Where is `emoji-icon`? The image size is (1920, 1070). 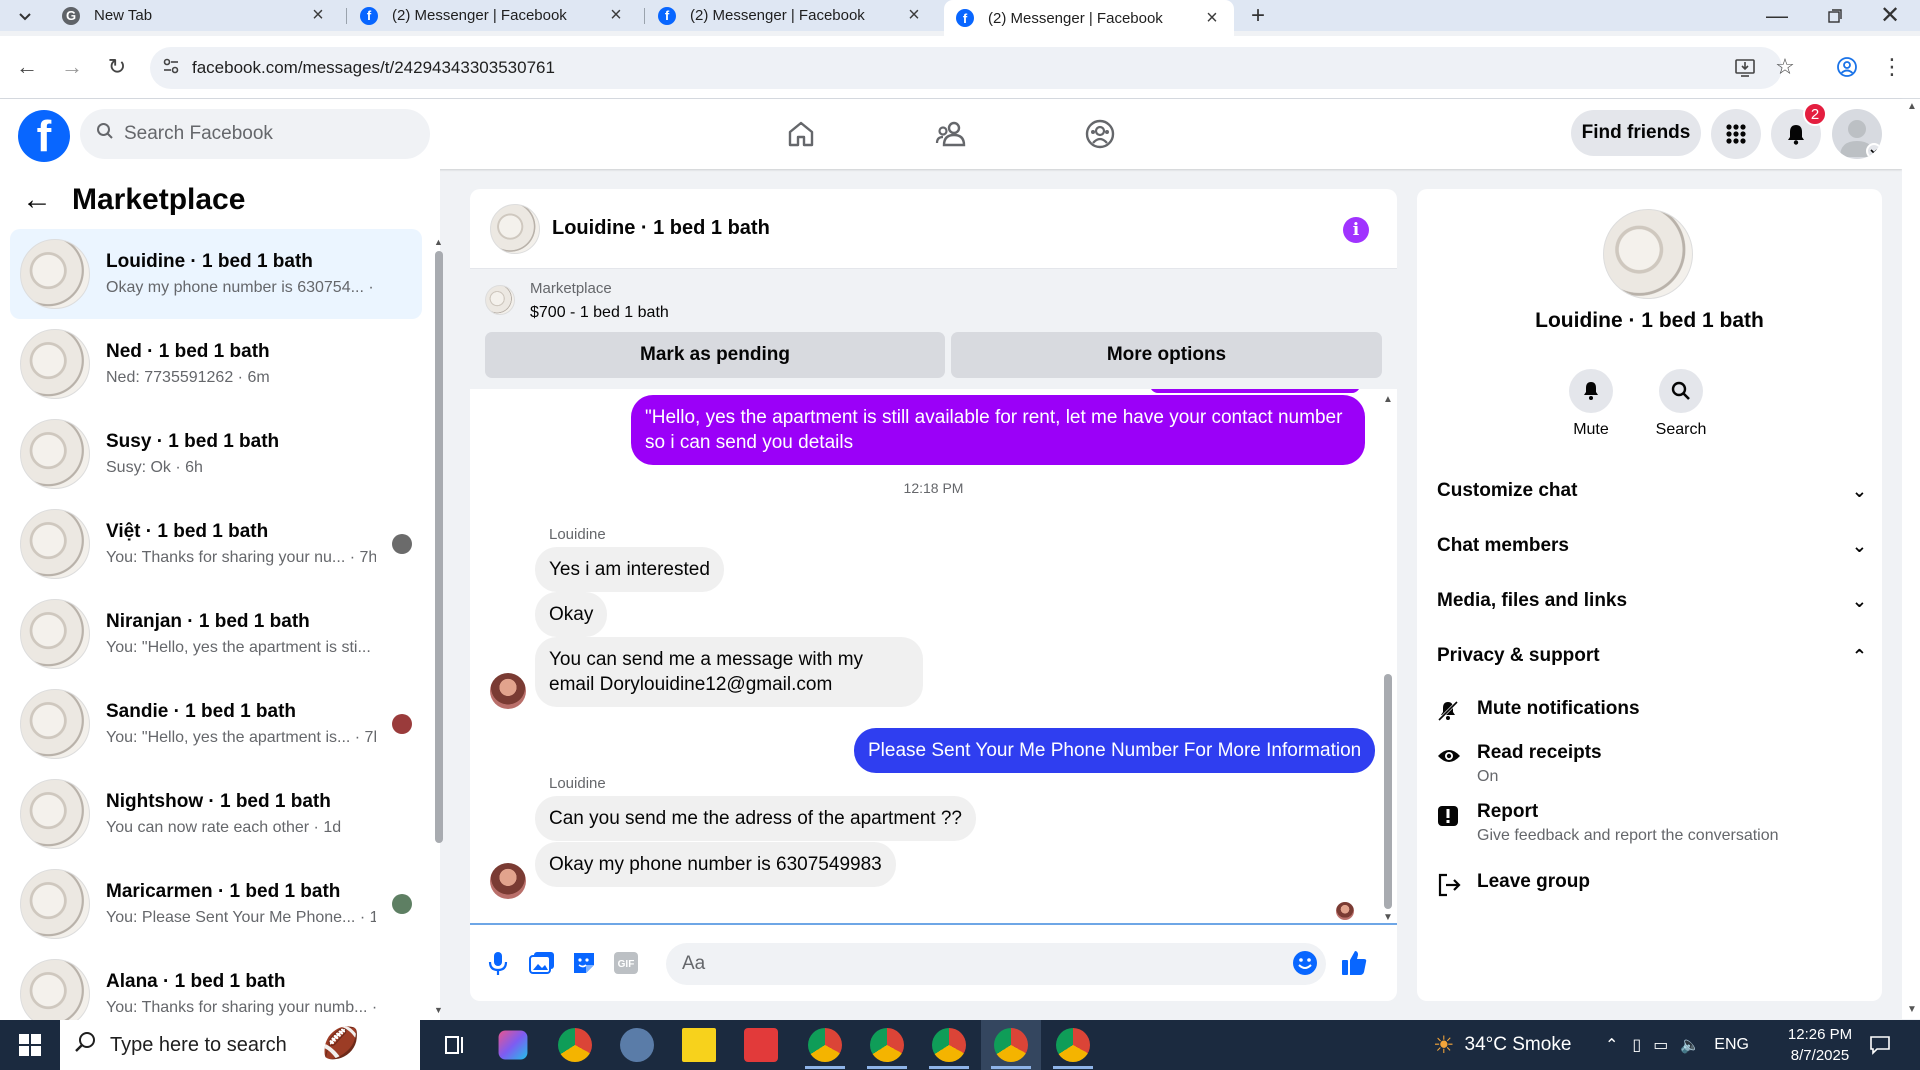
emoji-icon is located at coordinates (1305, 963).